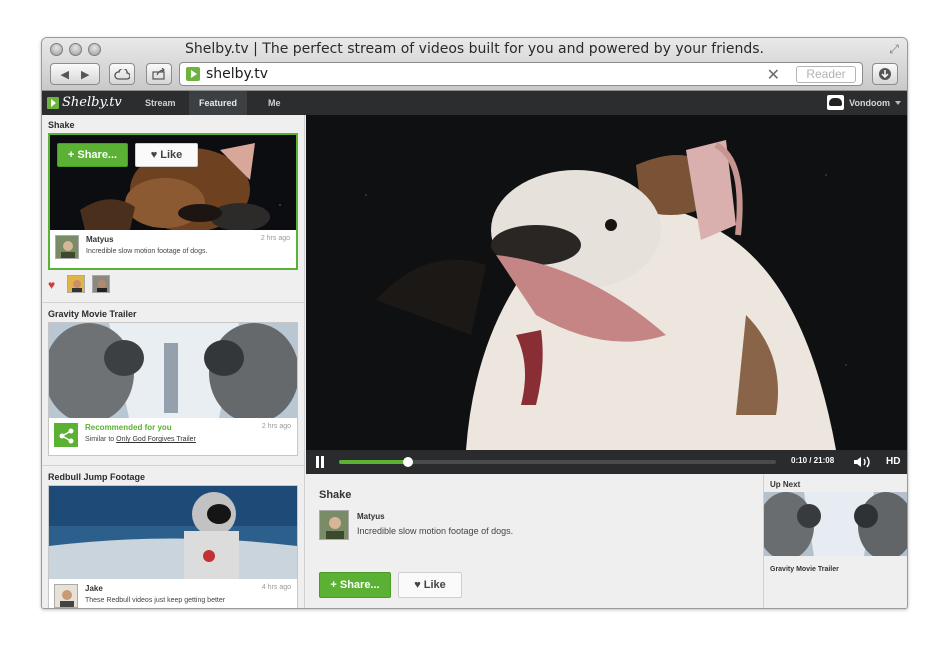 Image resolution: width=948 pixels, height=649 pixels. Describe the element at coordinates (75, 74) in the screenshot. I see `back-forward-buttons: ◀ ▶` at that location.